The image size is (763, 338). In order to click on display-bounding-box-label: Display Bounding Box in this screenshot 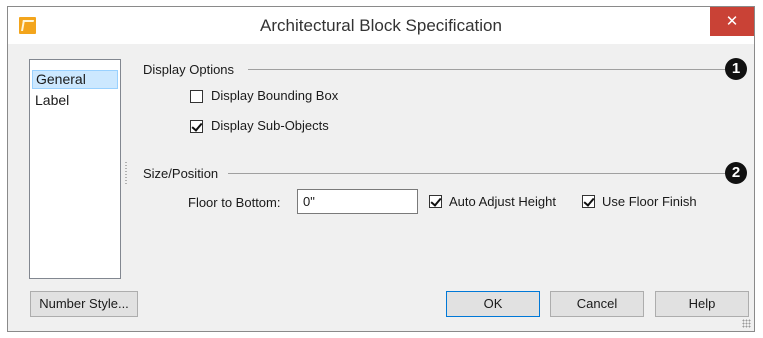, I will do `click(274, 95)`.